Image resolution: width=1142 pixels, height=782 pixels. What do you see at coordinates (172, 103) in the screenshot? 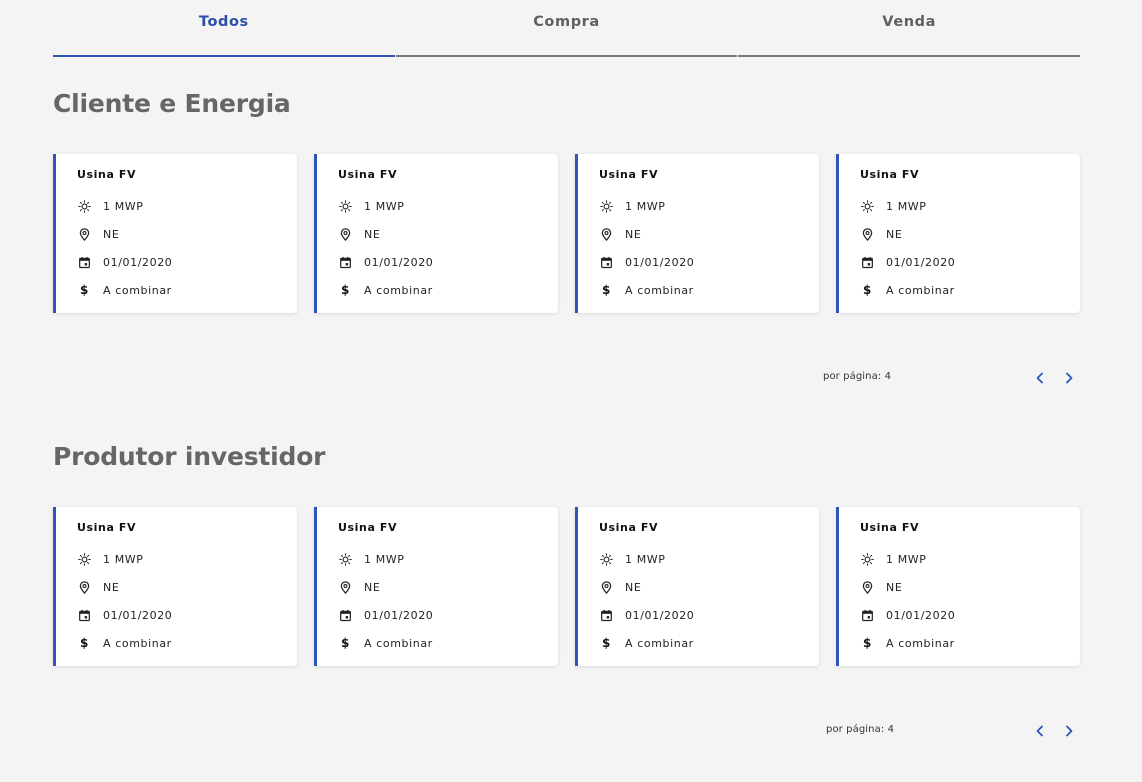
I see `section-title-cliente-energia: Cliente e Energia` at bounding box center [172, 103].